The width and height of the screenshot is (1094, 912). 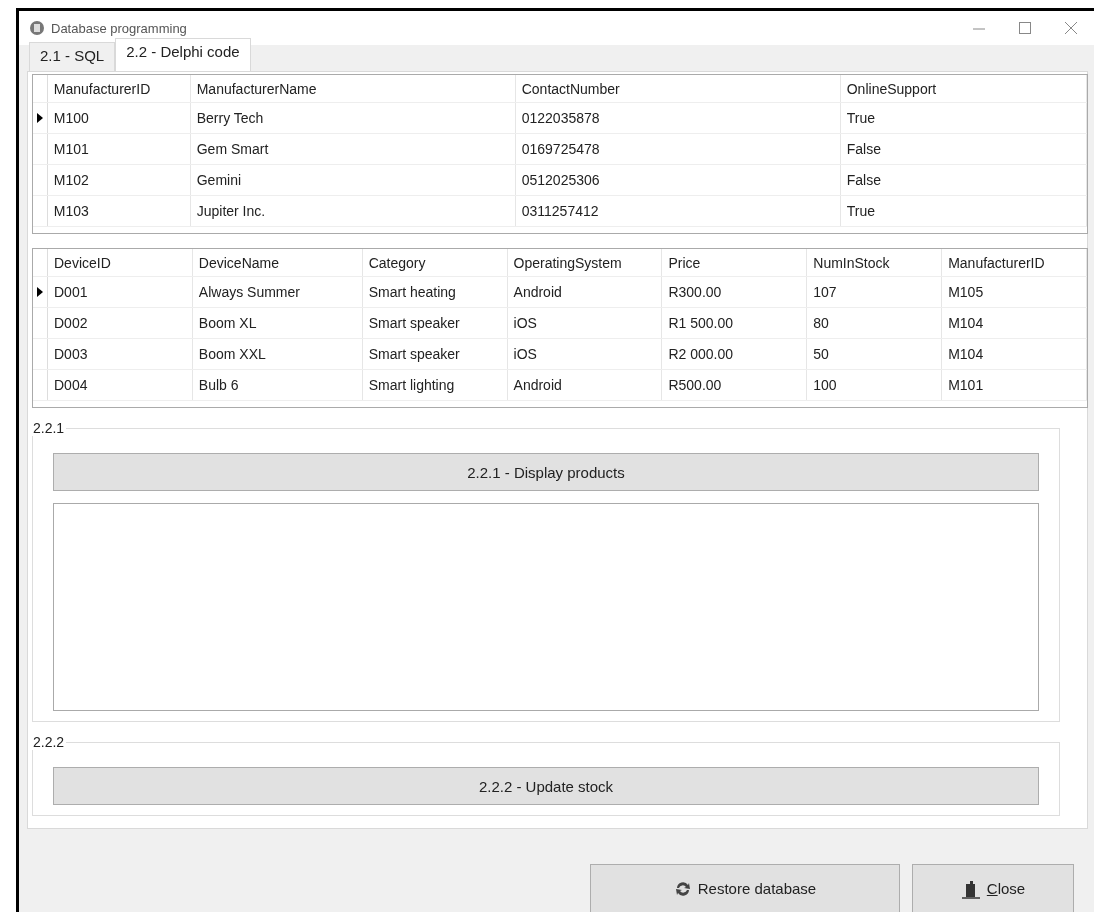 I want to click on close-button: Close, so click(x=993, y=888).